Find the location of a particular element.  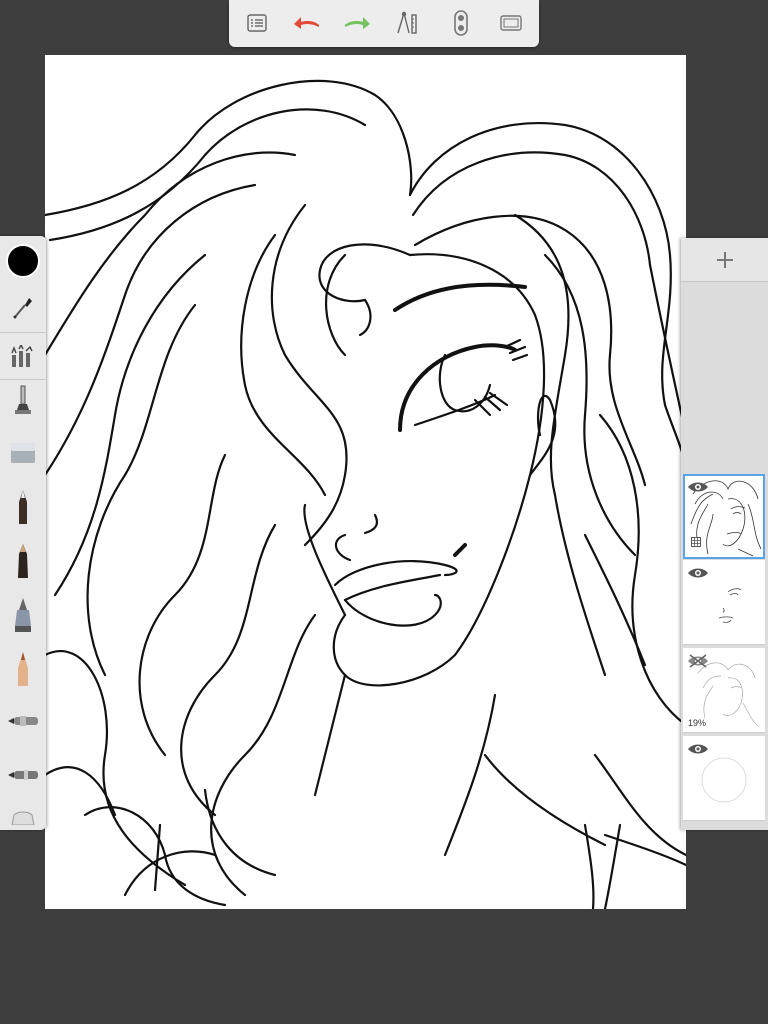

layers-header is located at coordinates (724, 260).